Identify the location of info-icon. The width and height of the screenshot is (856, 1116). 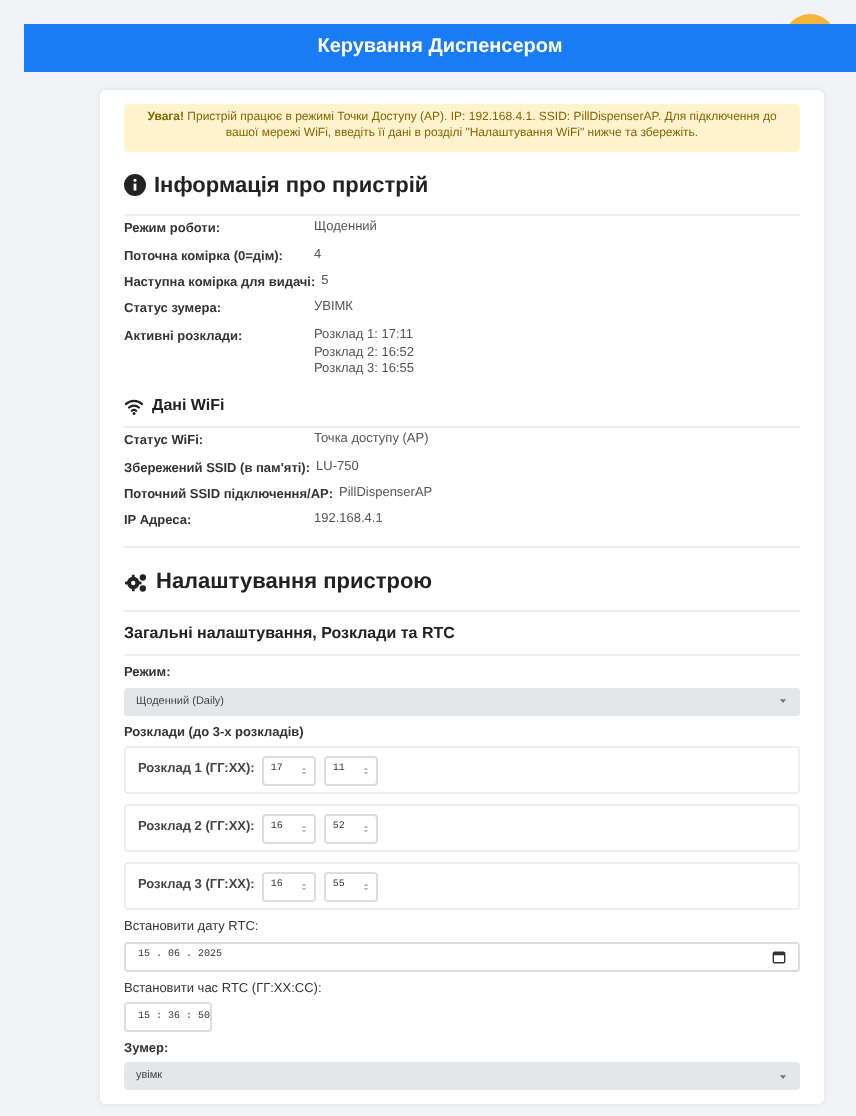
(135, 185).